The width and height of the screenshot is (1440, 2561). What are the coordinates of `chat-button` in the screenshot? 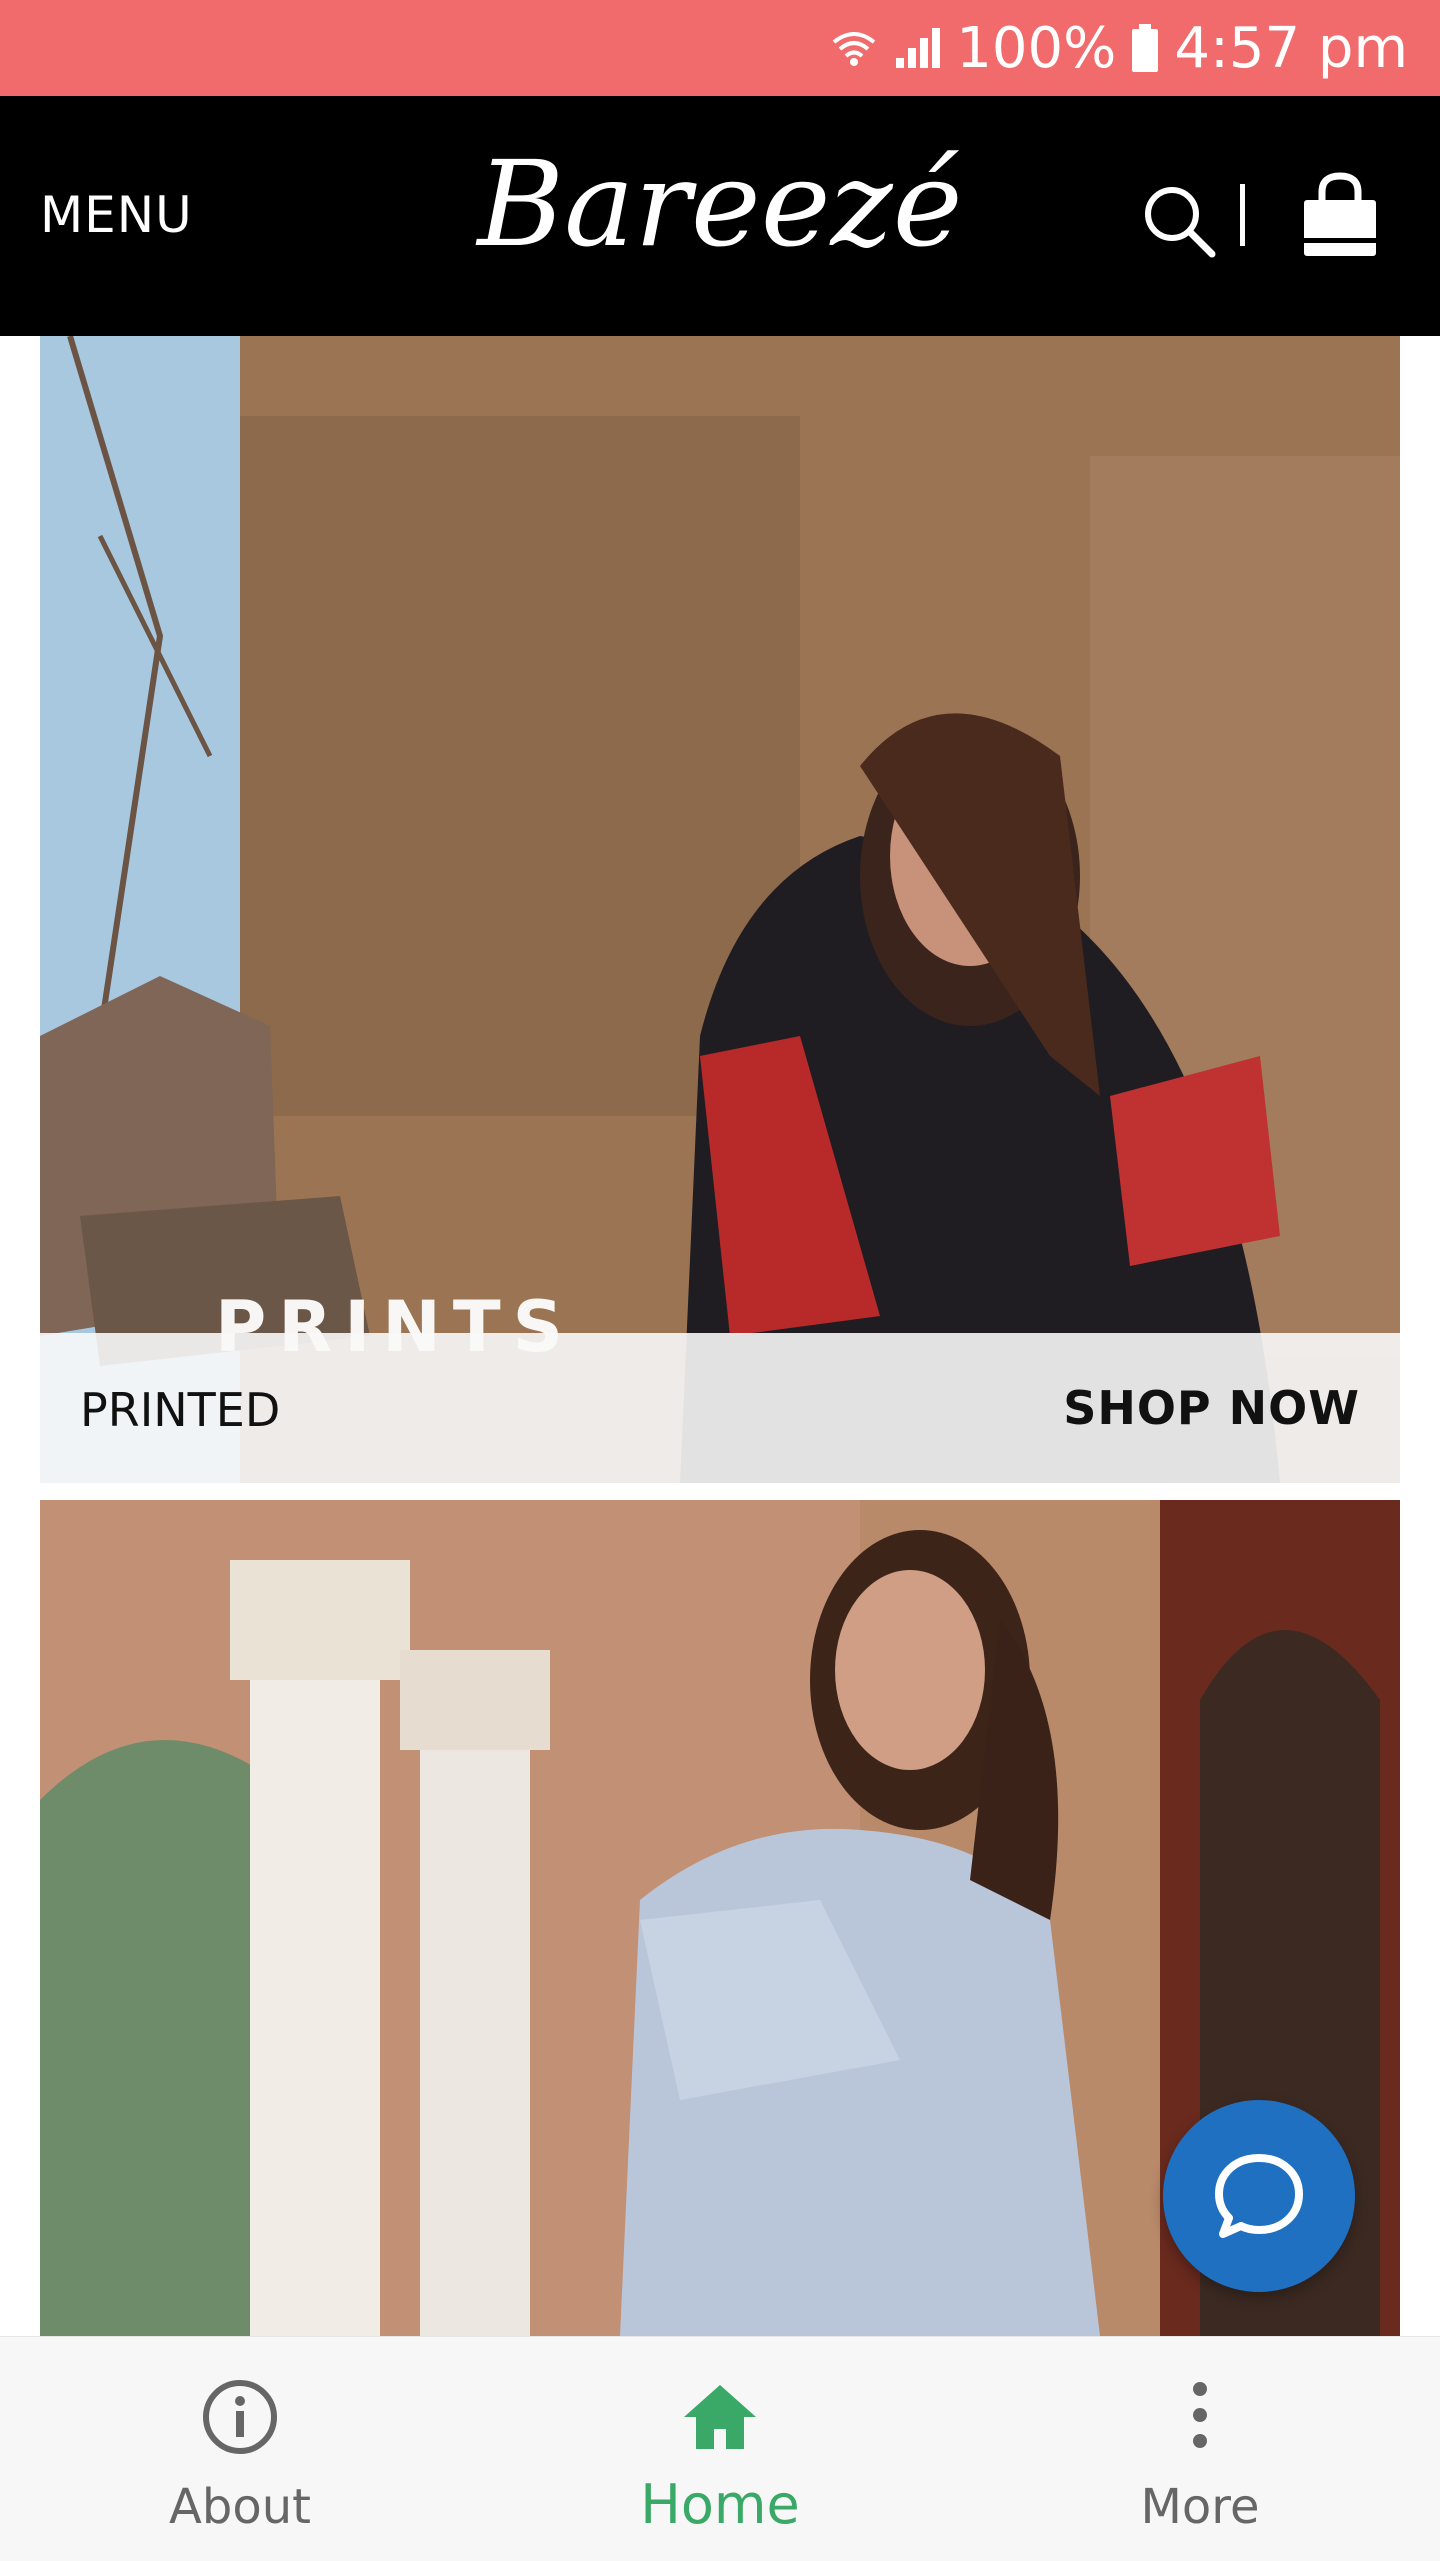 It's located at (1259, 2196).